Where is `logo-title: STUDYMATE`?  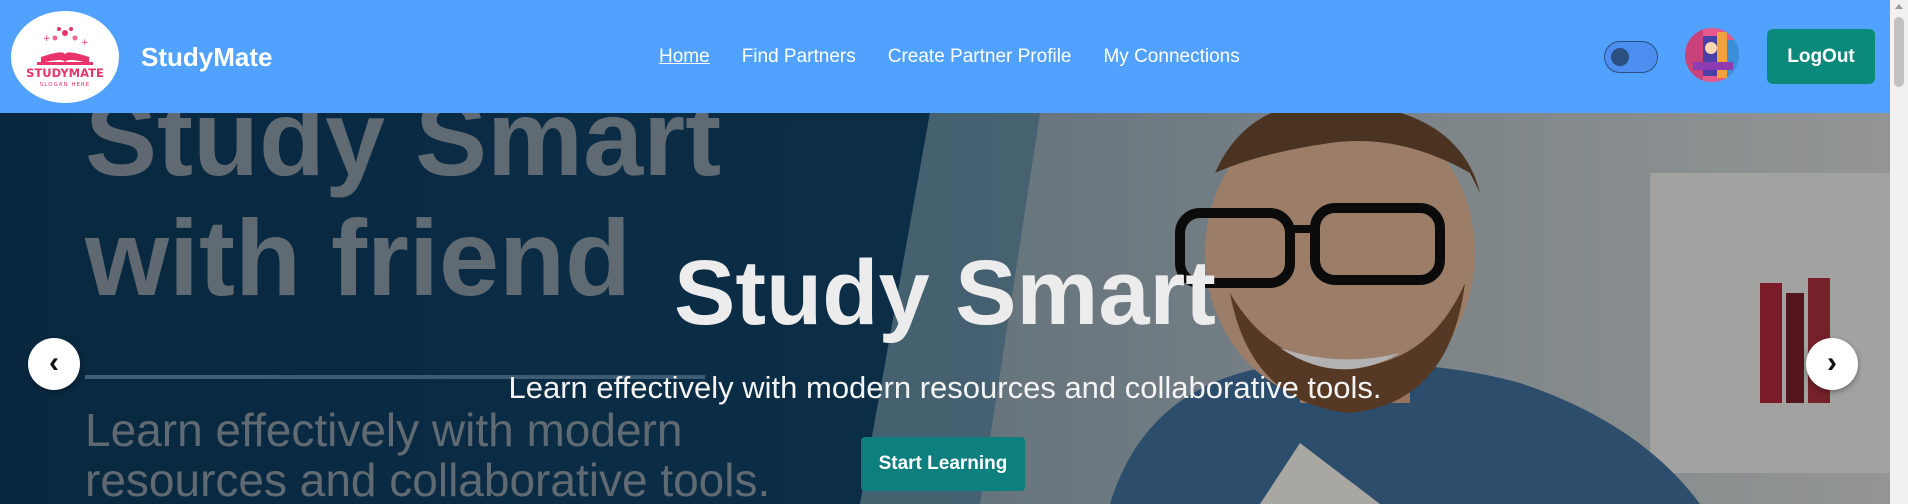 logo-title: STUDYMATE is located at coordinates (65, 73).